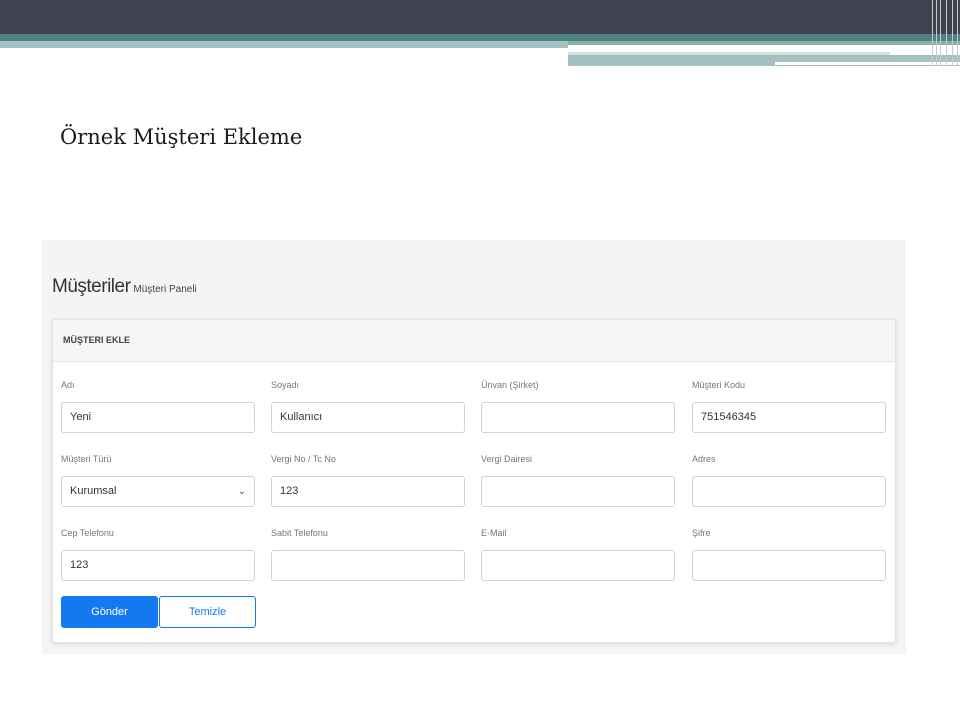 The image size is (960, 720). What do you see at coordinates (578, 417) in the screenshot?
I see `company-title-input` at bounding box center [578, 417].